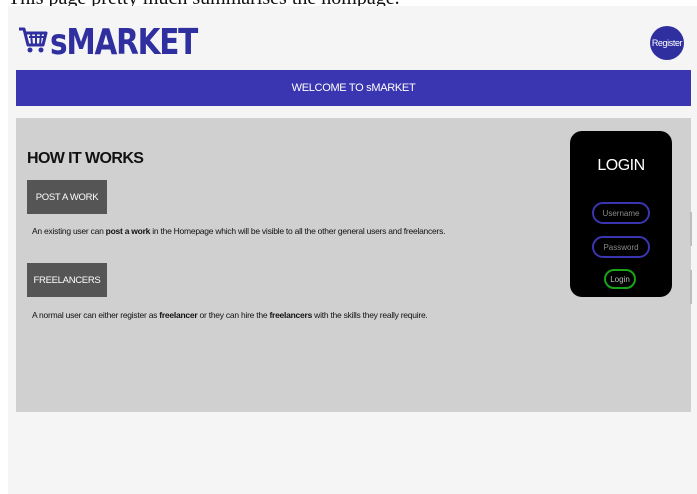  Describe the element at coordinates (291, 315) in the screenshot. I see `desc-bold-text: freelancers` at that location.